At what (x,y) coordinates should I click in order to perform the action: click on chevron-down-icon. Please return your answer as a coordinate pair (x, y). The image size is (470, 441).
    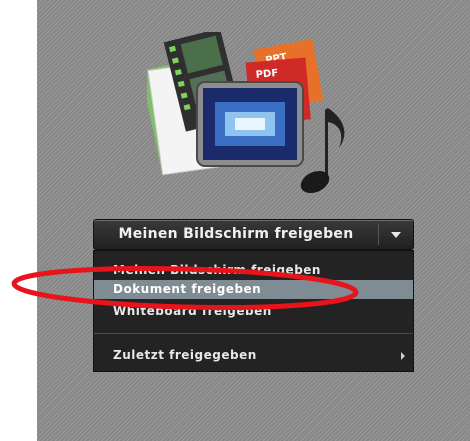
    Looking at the image, I should click on (396, 235).